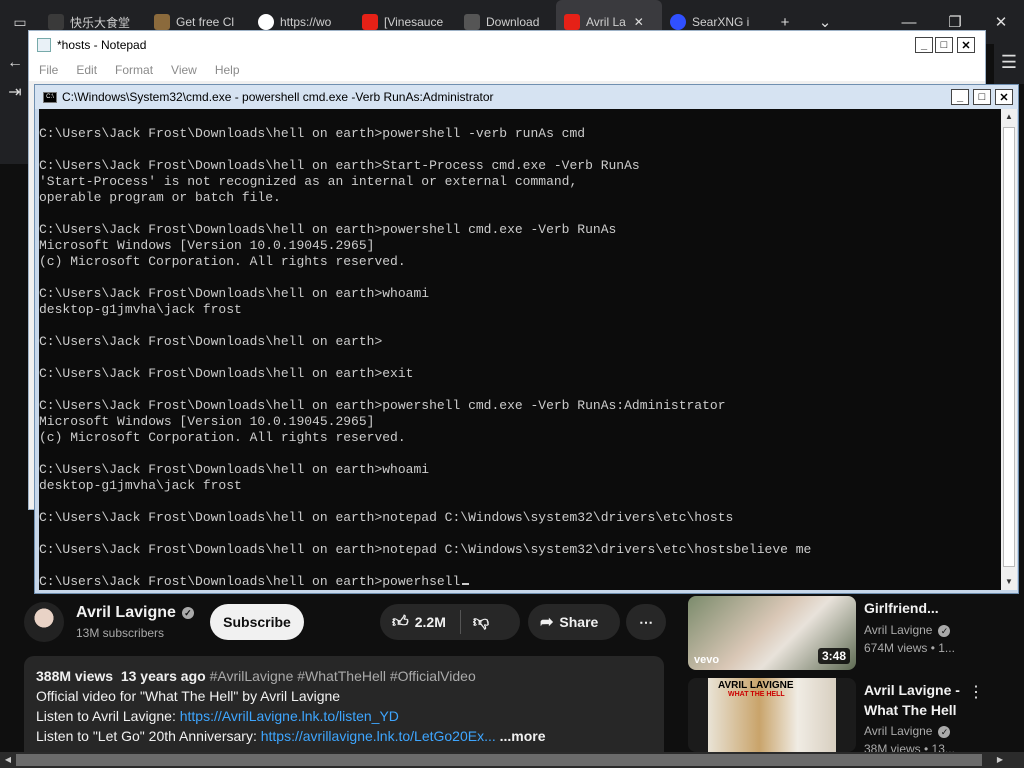 This screenshot has width=1024, height=768. What do you see at coordinates (960, 97) in the screenshot?
I see `cmd-minimize-button: _` at bounding box center [960, 97].